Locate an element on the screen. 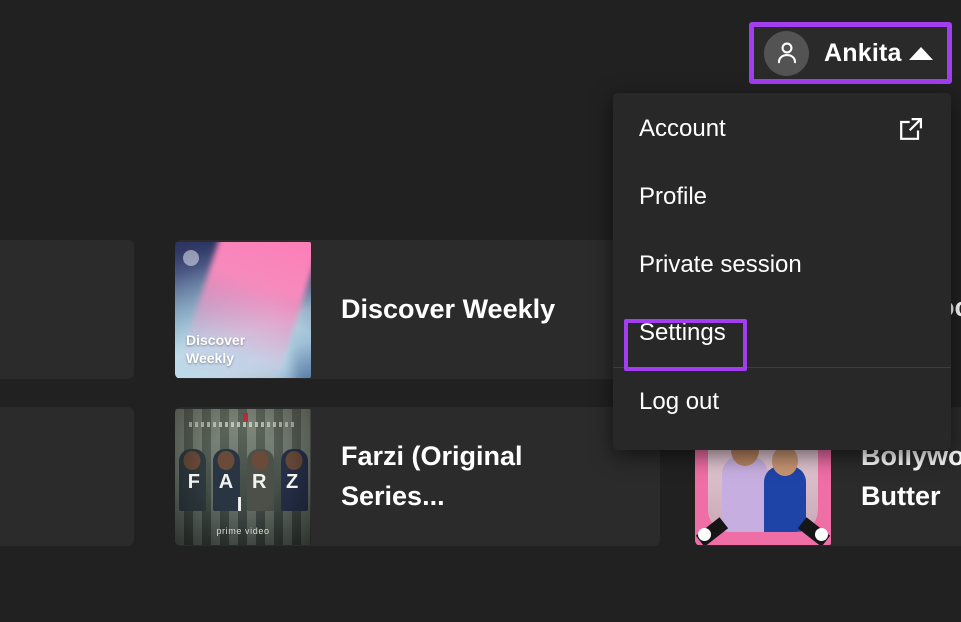 The width and height of the screenshot is (961, 622). menu-item-account-label: Account is located at coordinates (682, 128).